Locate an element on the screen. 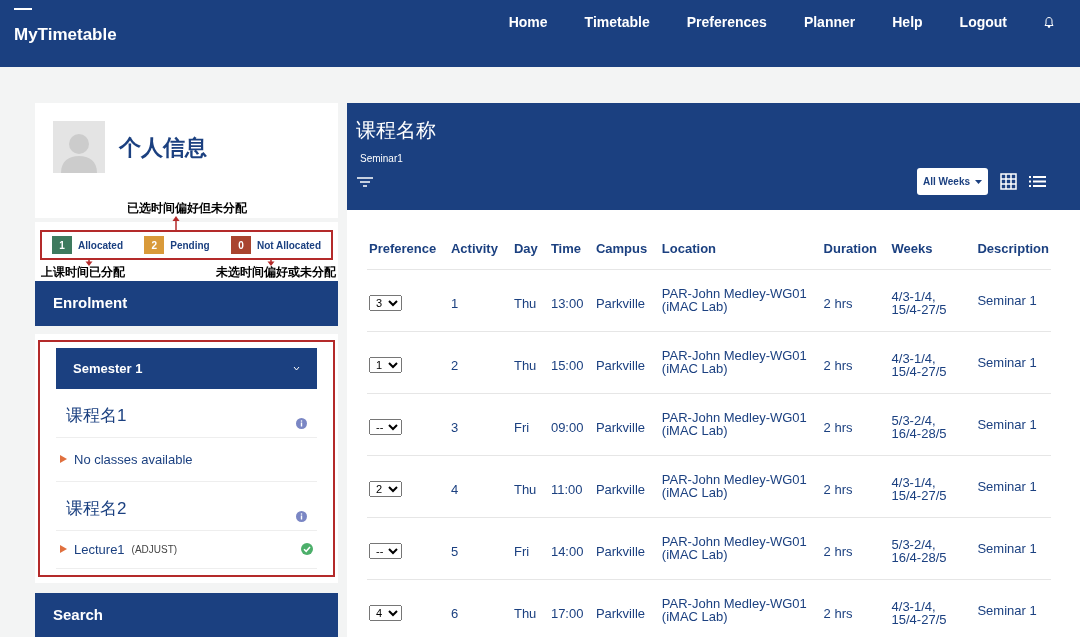 Image resolution: width=1080 pixels, height=637 pixels. nav-link: Home is located at coordinates (528, 22).